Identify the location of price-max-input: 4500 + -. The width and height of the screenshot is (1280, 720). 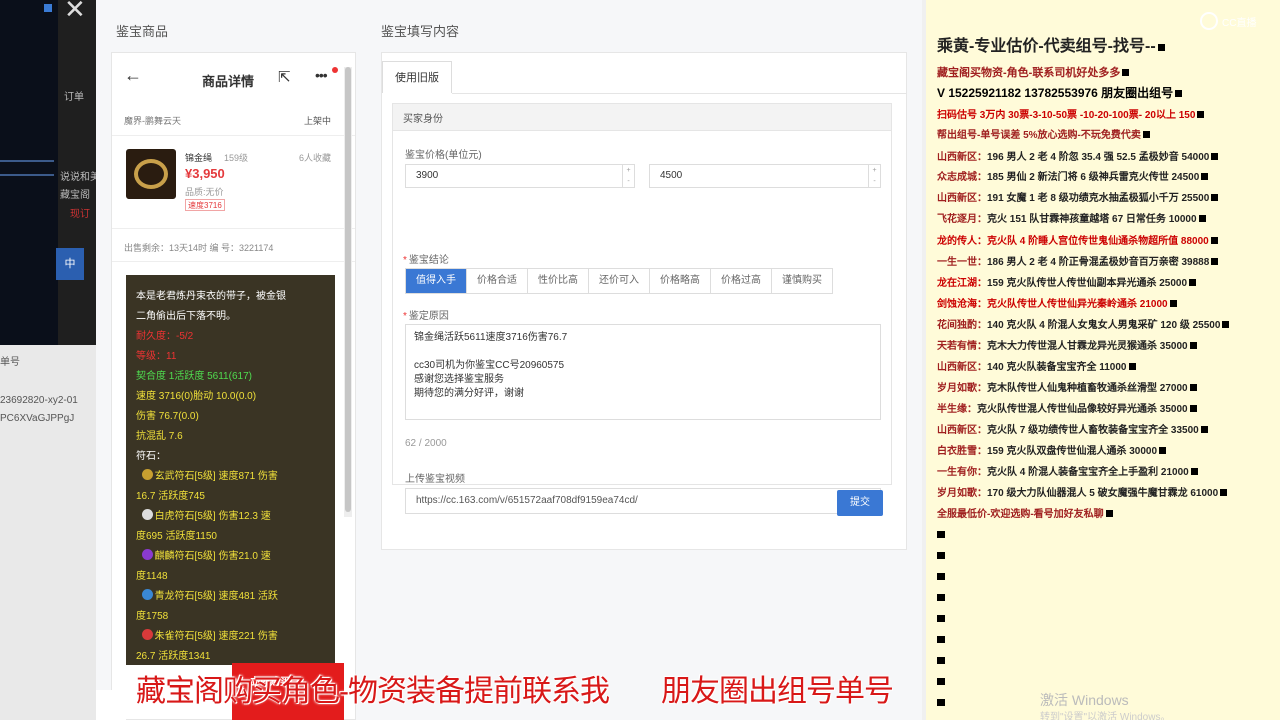
(765, 176).